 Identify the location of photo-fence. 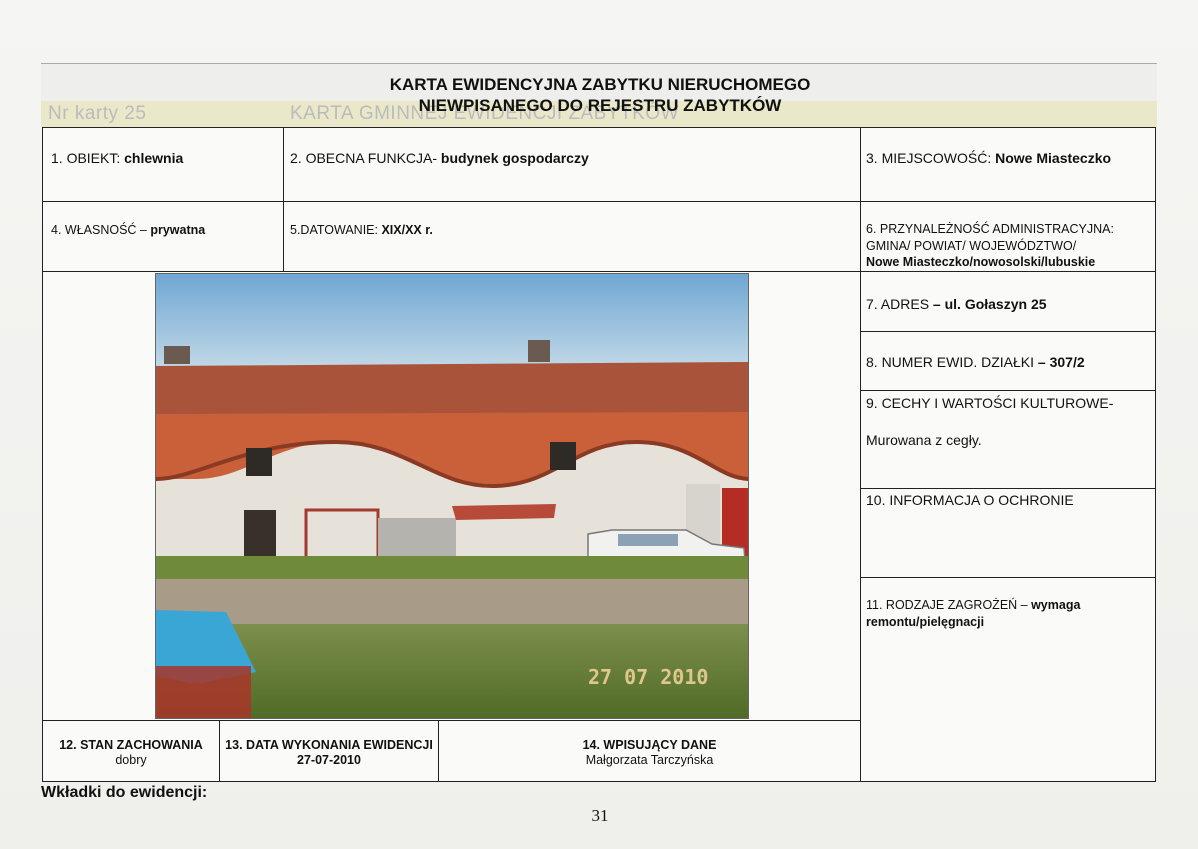
(417, 540).